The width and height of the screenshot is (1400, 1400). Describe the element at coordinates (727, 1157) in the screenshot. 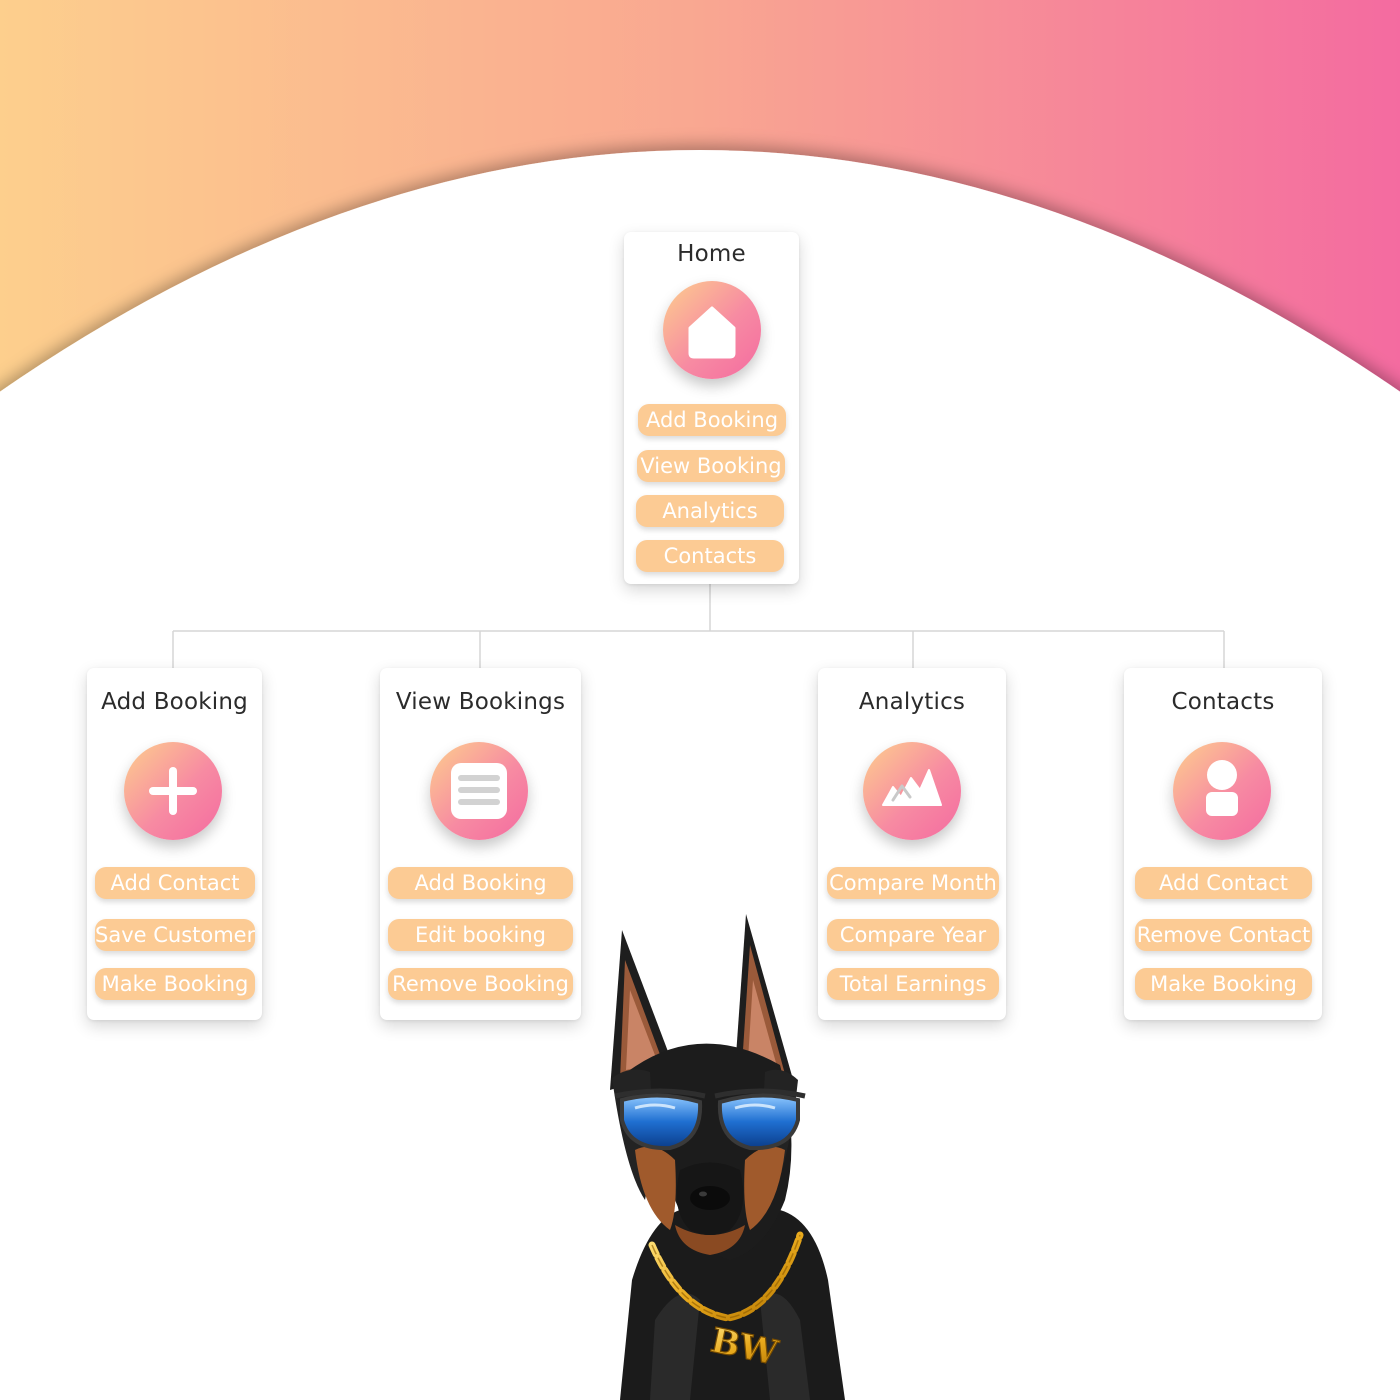

I see `doberman-mascot: BW` at that location.